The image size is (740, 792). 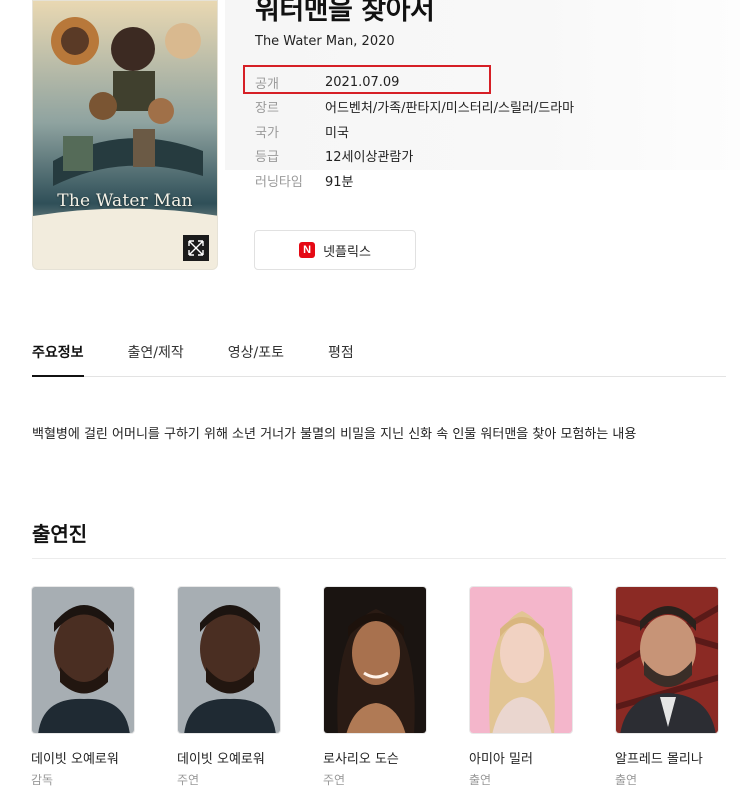 I want to click on tab-video-photo: 영상/포토, so click(x=256, y=356).